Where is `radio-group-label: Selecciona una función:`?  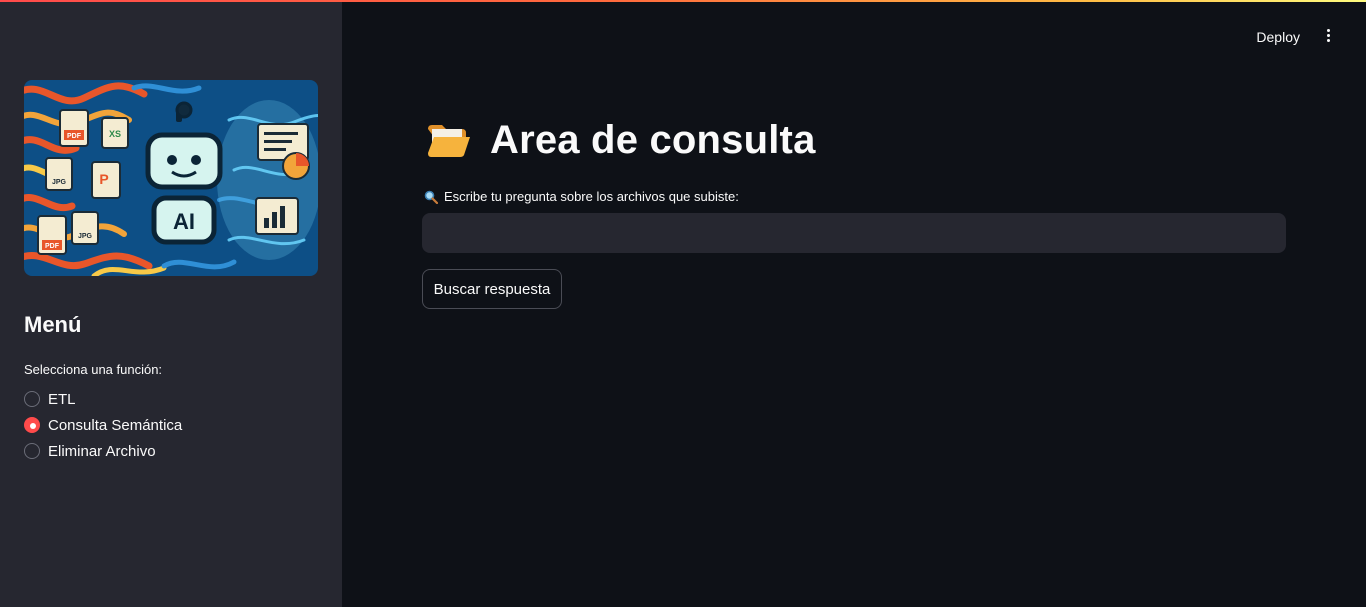
radio-group-label: Selecciona una función: is located at coordinates (93, 369).